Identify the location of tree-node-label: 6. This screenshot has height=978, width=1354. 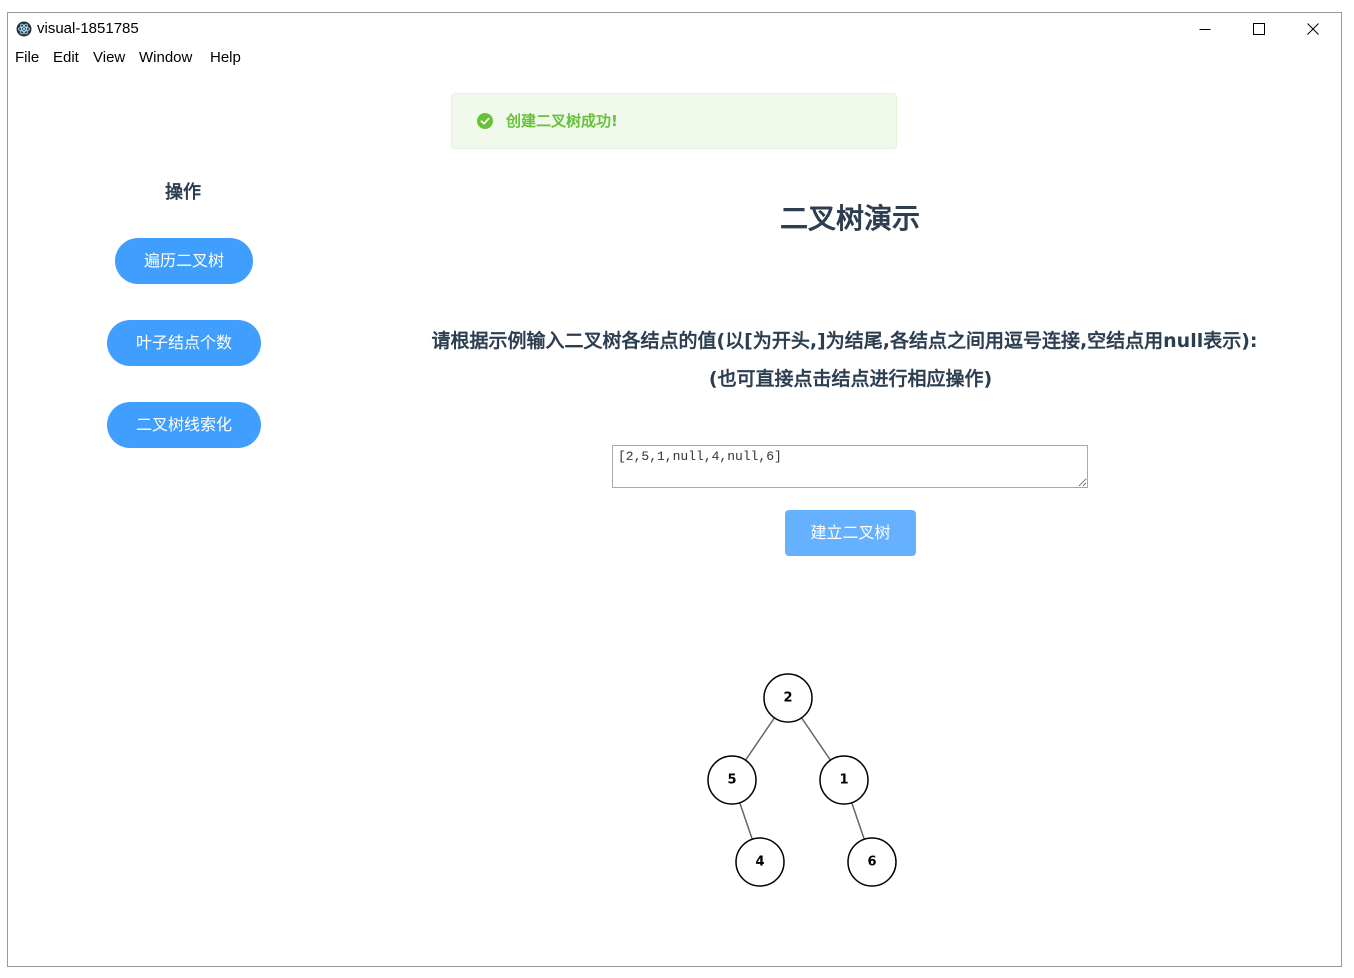
(871, 862).